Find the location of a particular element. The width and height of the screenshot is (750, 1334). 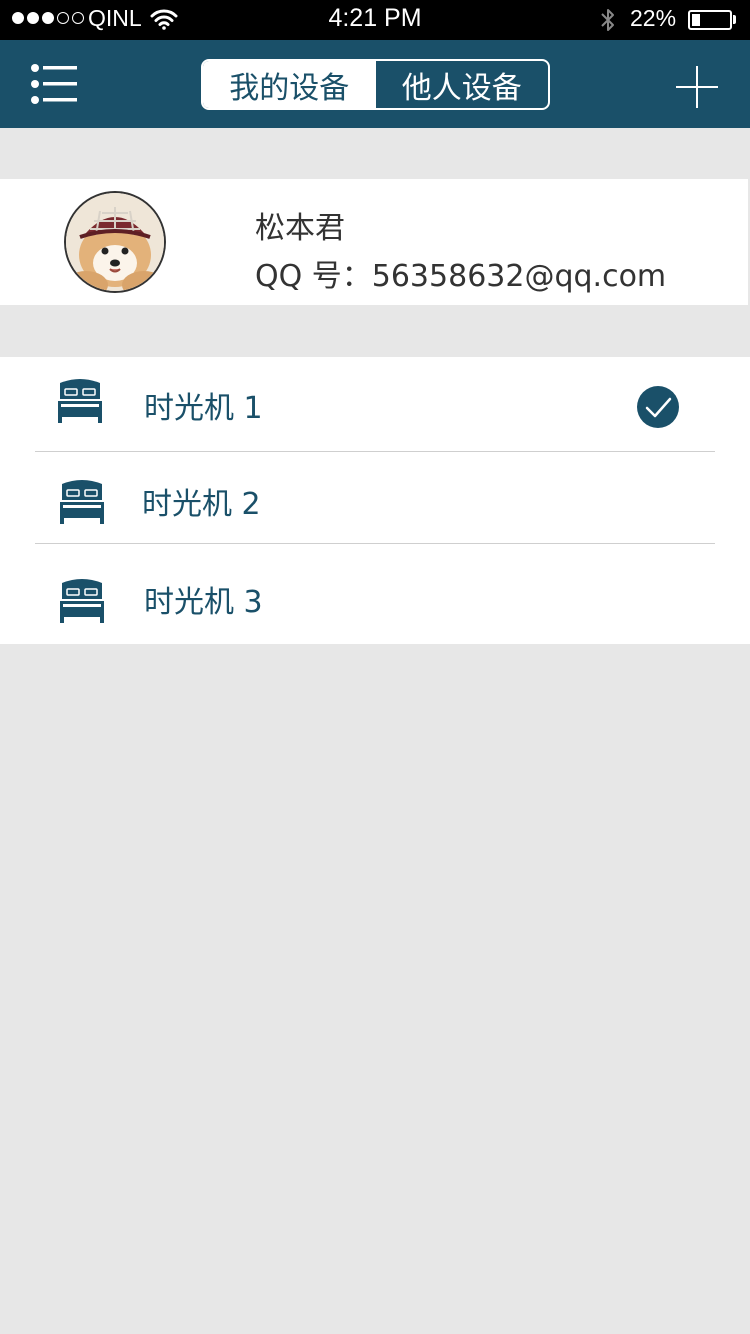

device-row: 时光机 2 is located at coordinates (375, 498).